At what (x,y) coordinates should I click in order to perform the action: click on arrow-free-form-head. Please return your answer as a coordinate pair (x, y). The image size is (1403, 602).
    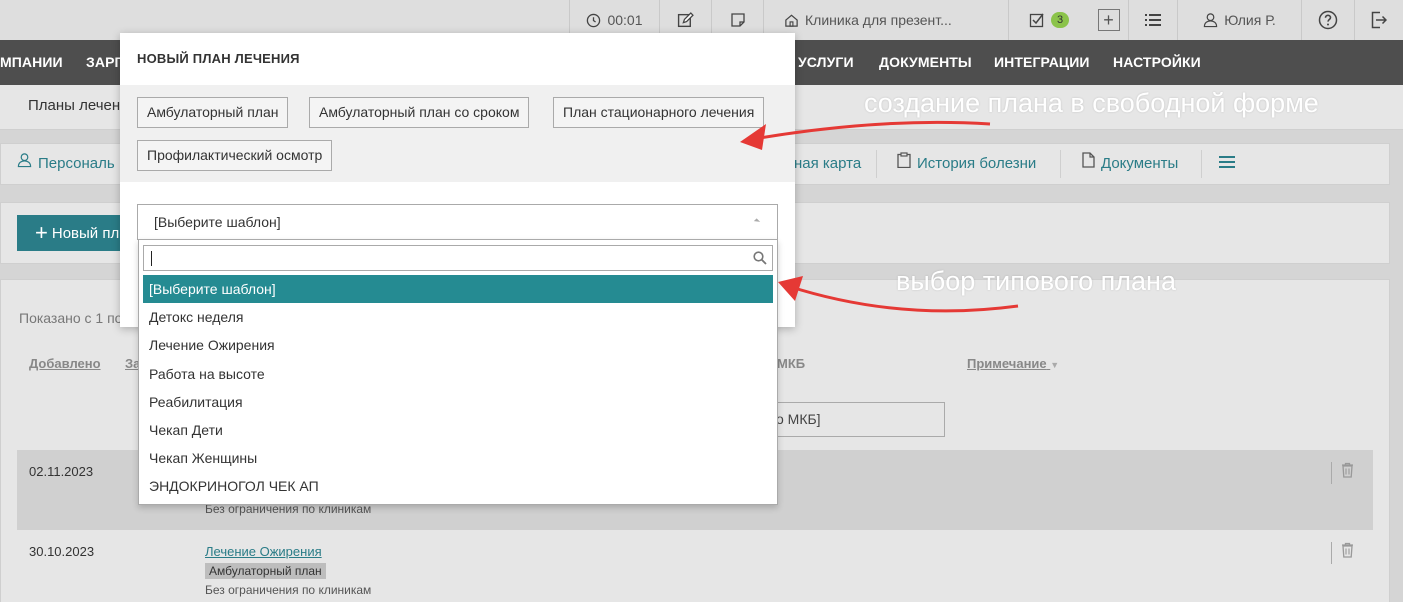
    Looking at the image, I should click on (753, 137).